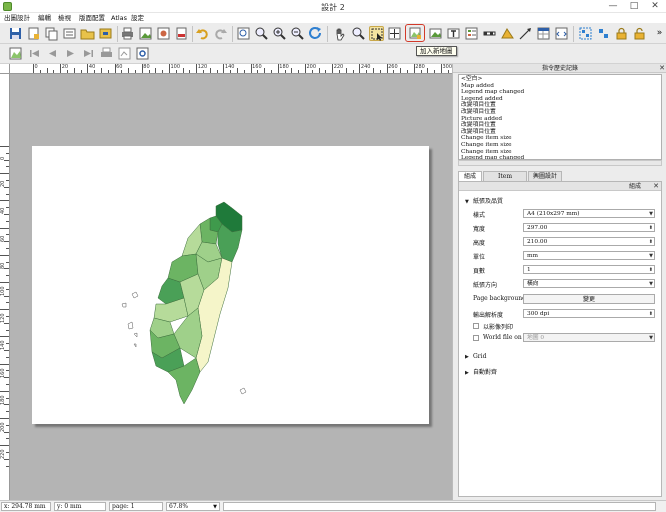  I want to click on composition-panel-close-icon: ✕, so click(656, 186).